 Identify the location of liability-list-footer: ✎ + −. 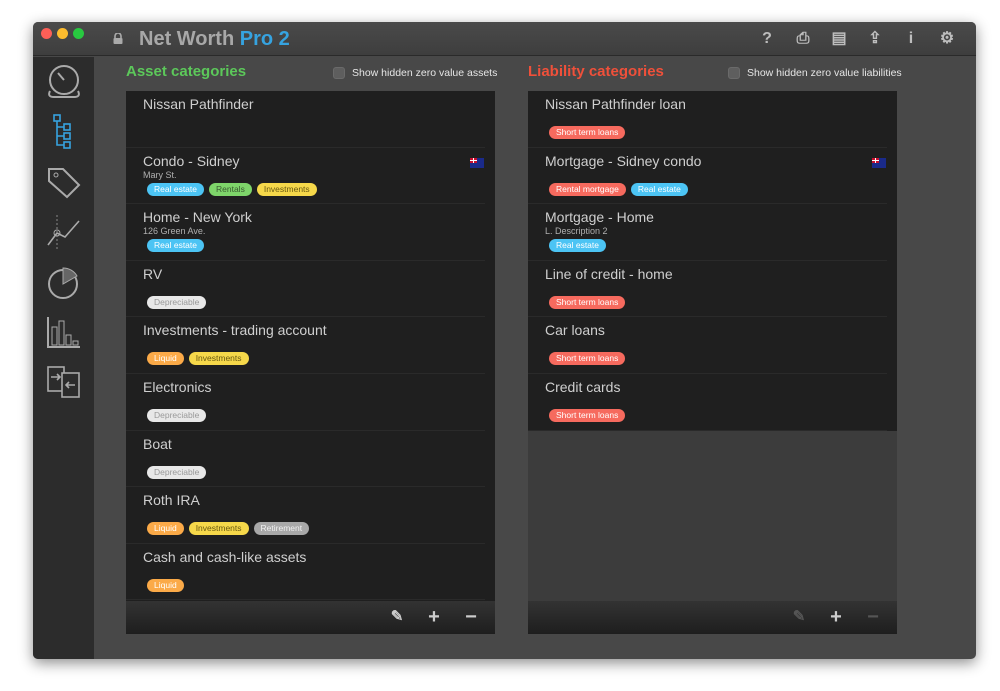
(712, 617).